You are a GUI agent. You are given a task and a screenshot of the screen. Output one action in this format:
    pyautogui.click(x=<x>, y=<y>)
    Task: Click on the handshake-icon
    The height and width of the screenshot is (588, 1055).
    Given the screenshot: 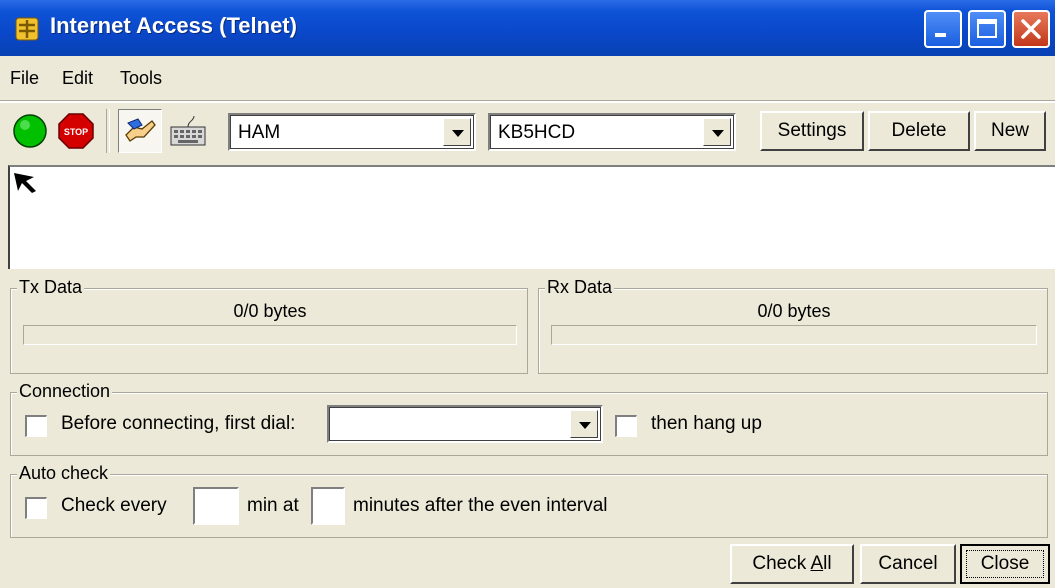 What is the action you would take?
    pyautogui.click(x=140, y=130)
    